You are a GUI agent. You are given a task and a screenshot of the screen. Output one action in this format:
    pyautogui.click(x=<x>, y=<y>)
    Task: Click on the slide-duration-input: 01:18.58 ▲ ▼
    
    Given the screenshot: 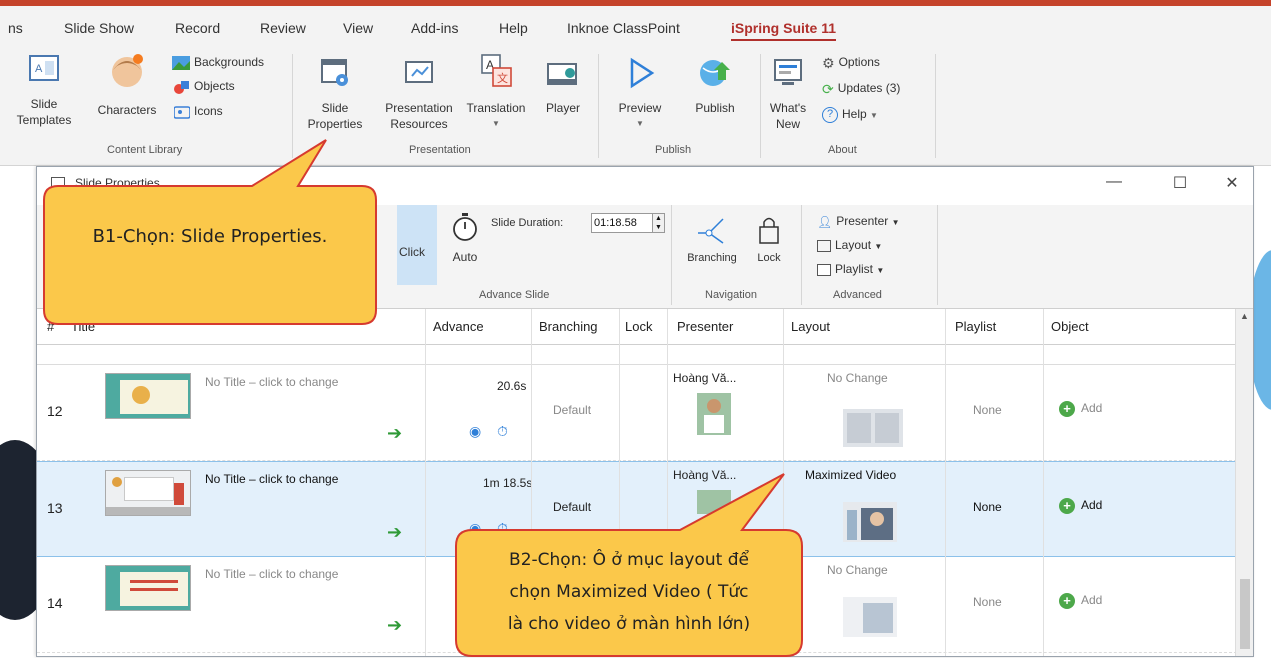 What is the action you would take?
    pyautogui.click(x=628, y=223)
    